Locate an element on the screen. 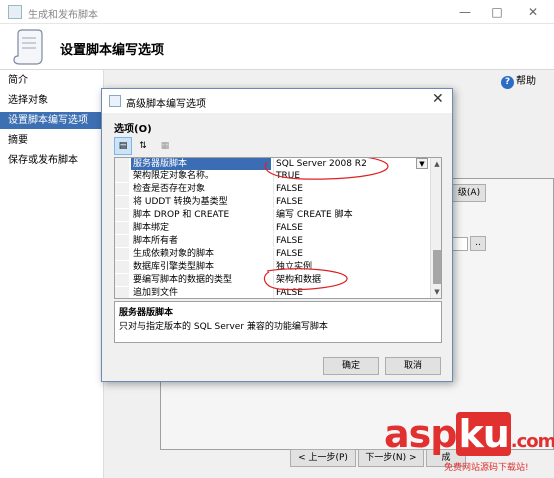 This screenshot has width=554, height=478. dialog-icon is located at coordinates (115, 101).